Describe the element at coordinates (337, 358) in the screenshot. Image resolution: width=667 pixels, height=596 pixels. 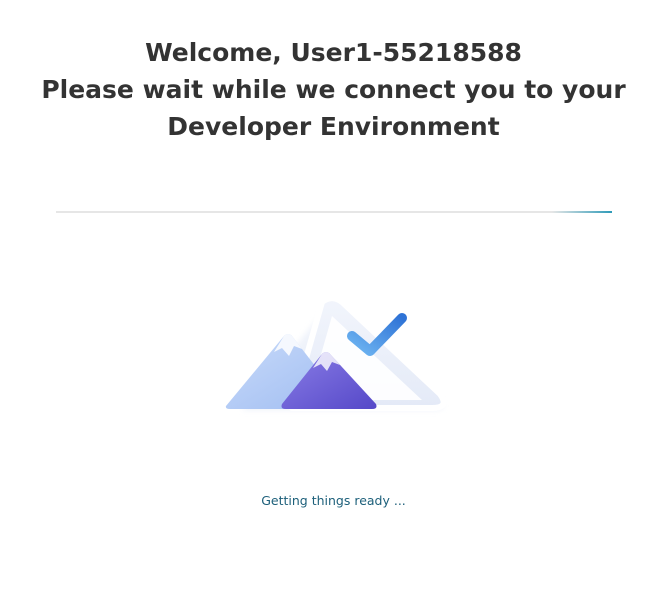
I see `mountains-checkmark-icon` at that location.